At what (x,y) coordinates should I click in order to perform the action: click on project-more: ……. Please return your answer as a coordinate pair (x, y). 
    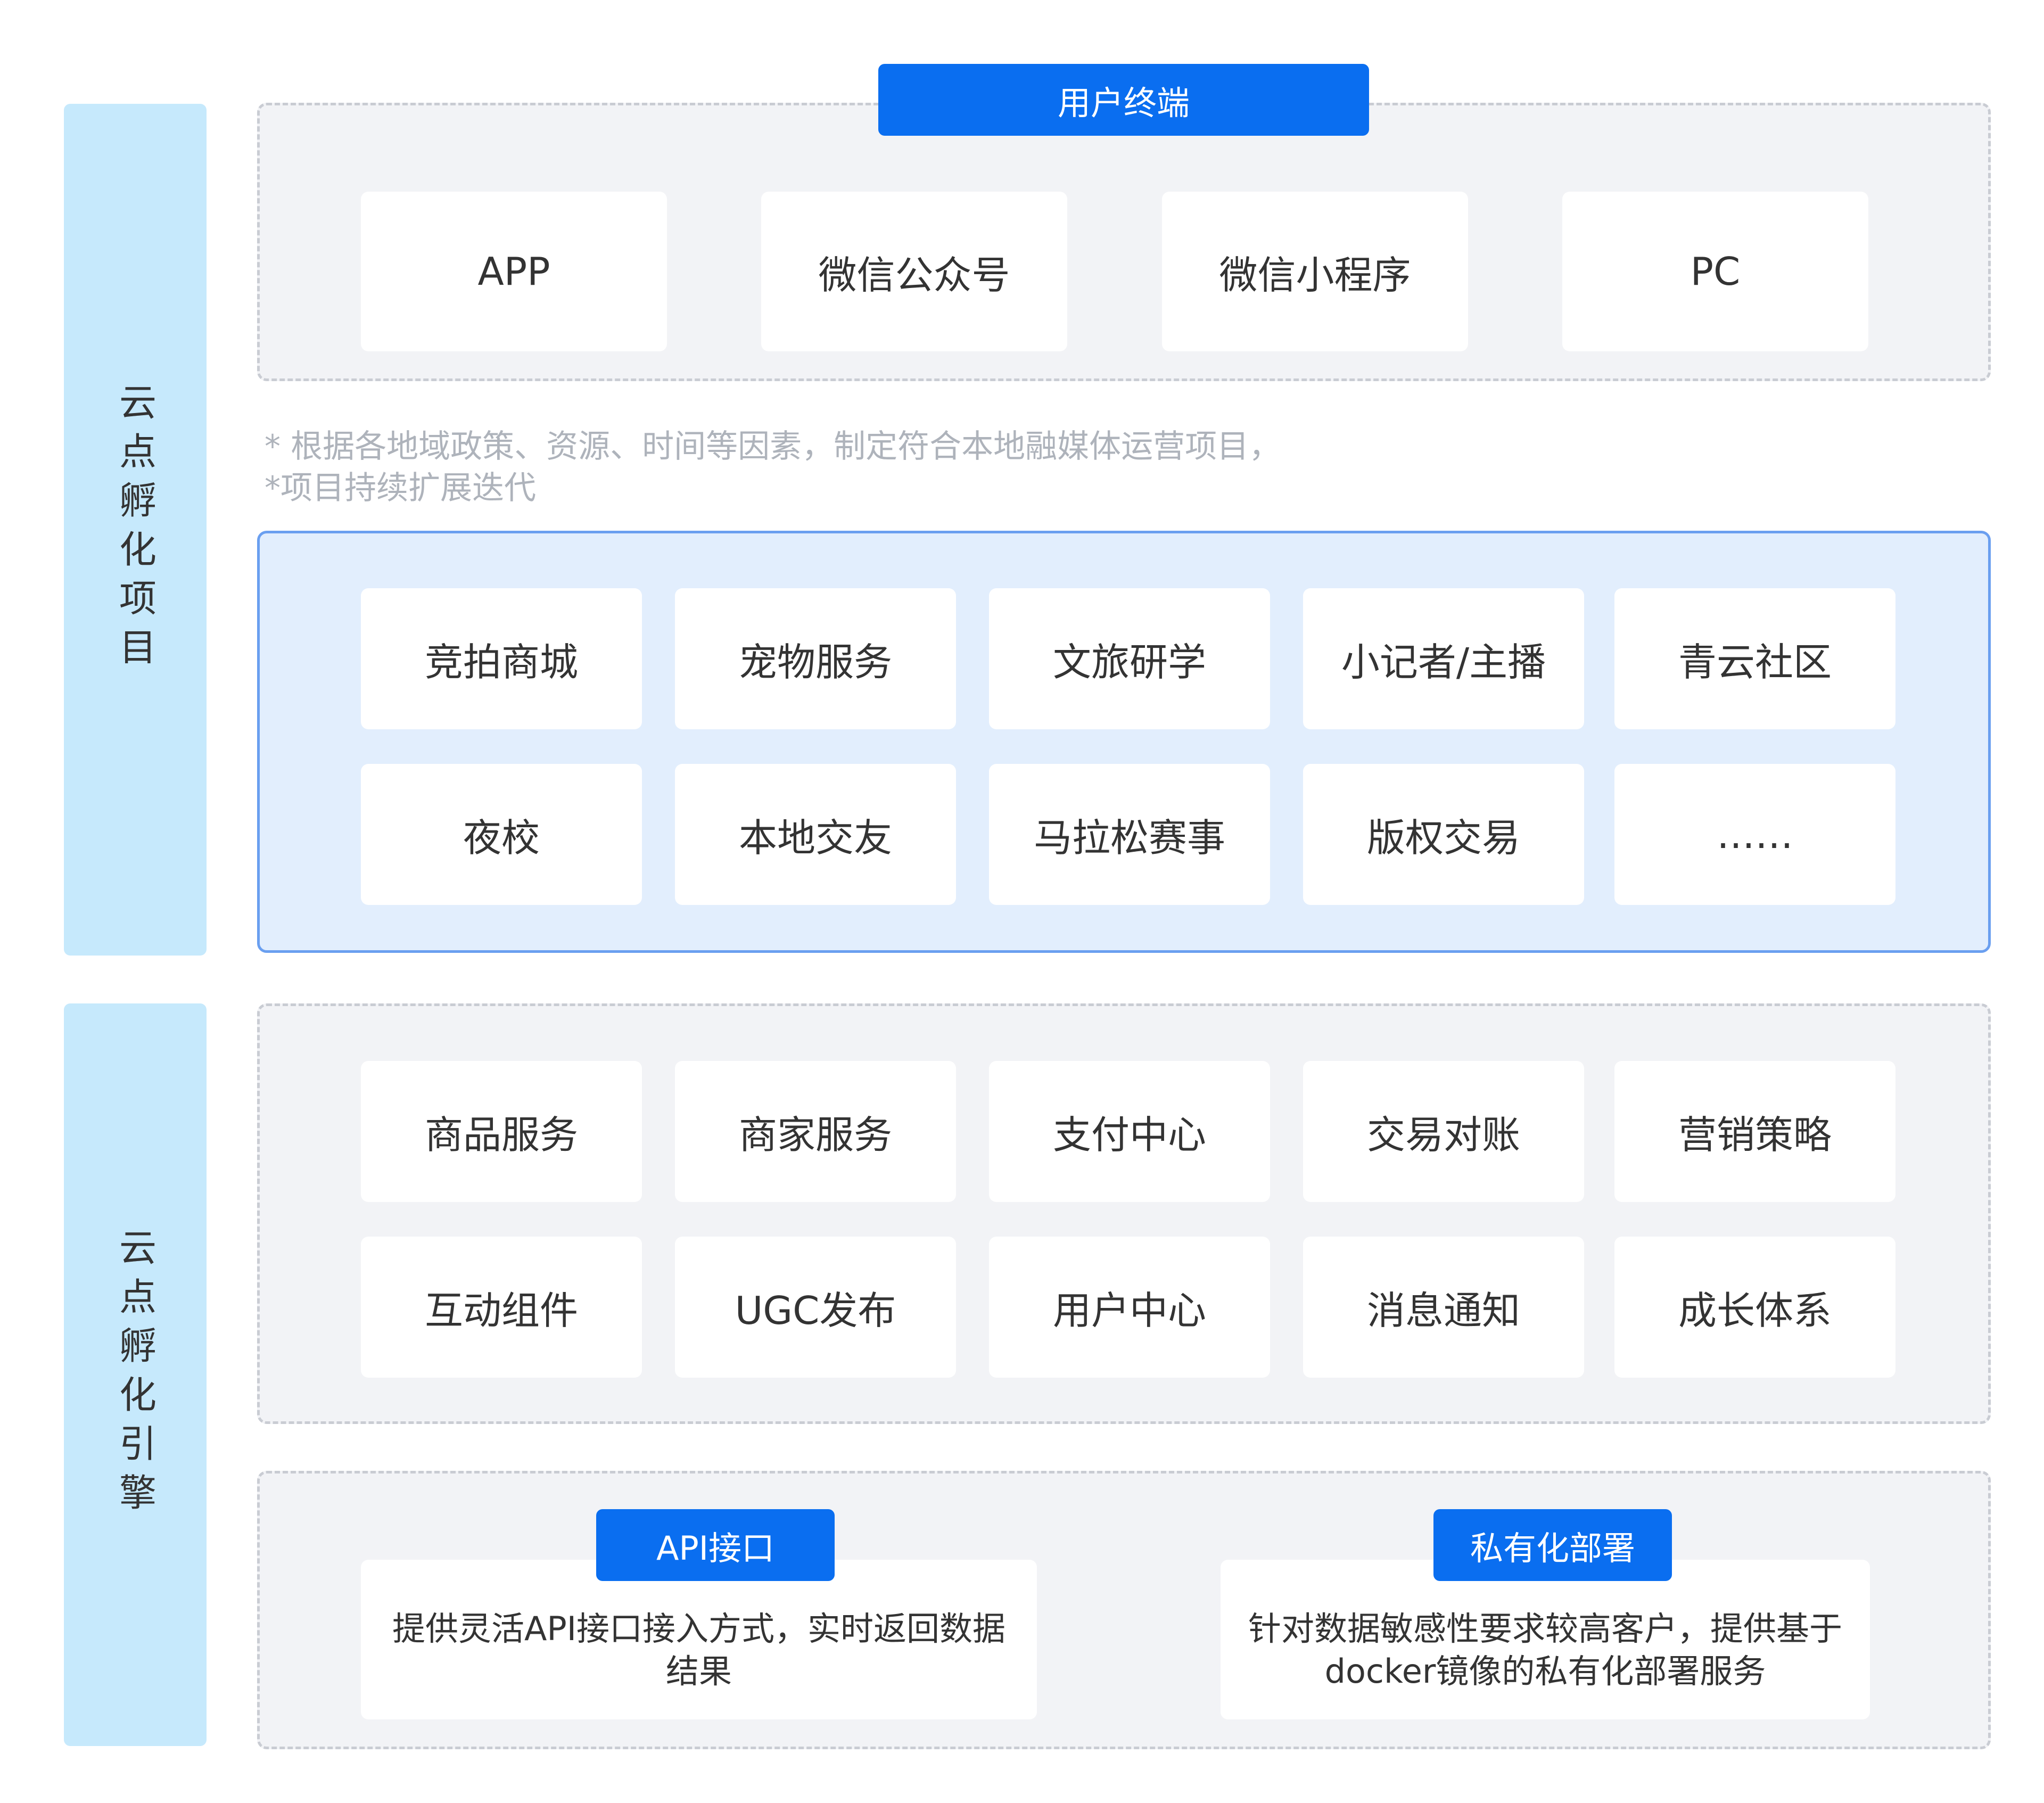
    Looking at the image, I should click on (1755, 834).